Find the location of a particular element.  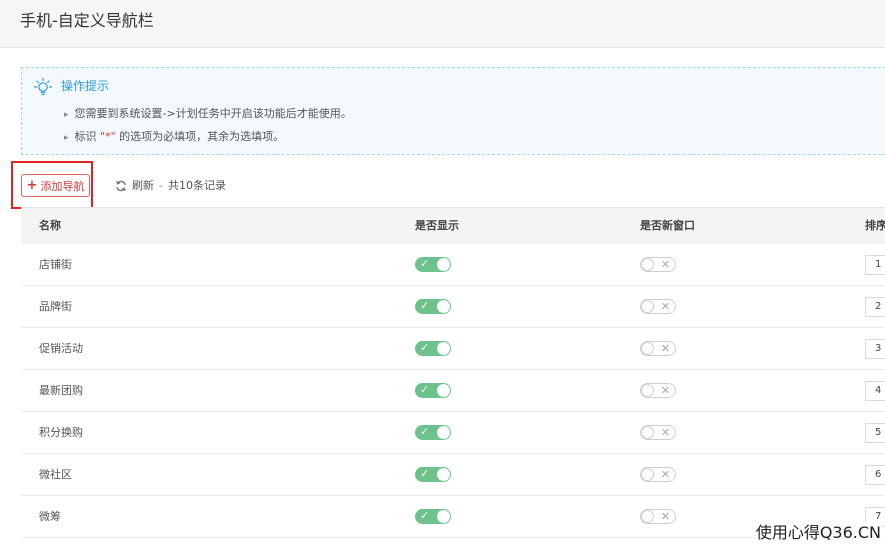

page-title: 手机-自定义导航栏 is located at coordinates (87, 20).